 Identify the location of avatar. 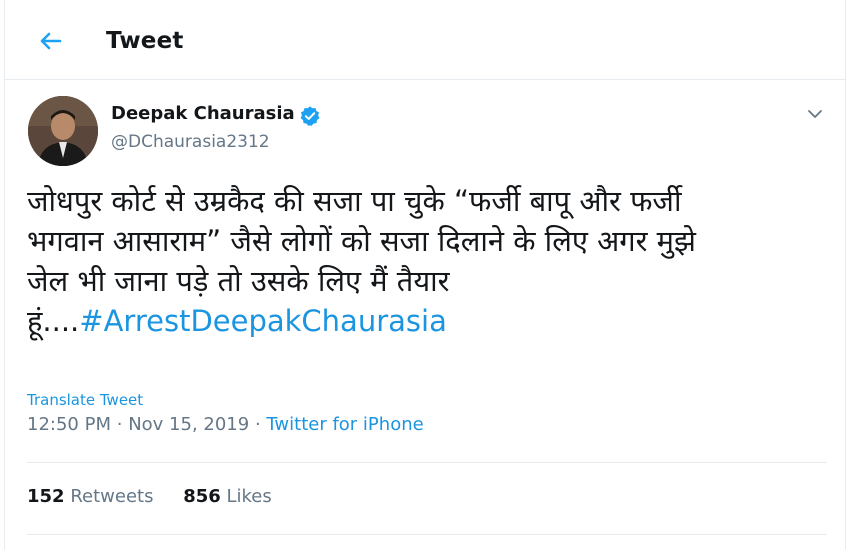
(63, 131).